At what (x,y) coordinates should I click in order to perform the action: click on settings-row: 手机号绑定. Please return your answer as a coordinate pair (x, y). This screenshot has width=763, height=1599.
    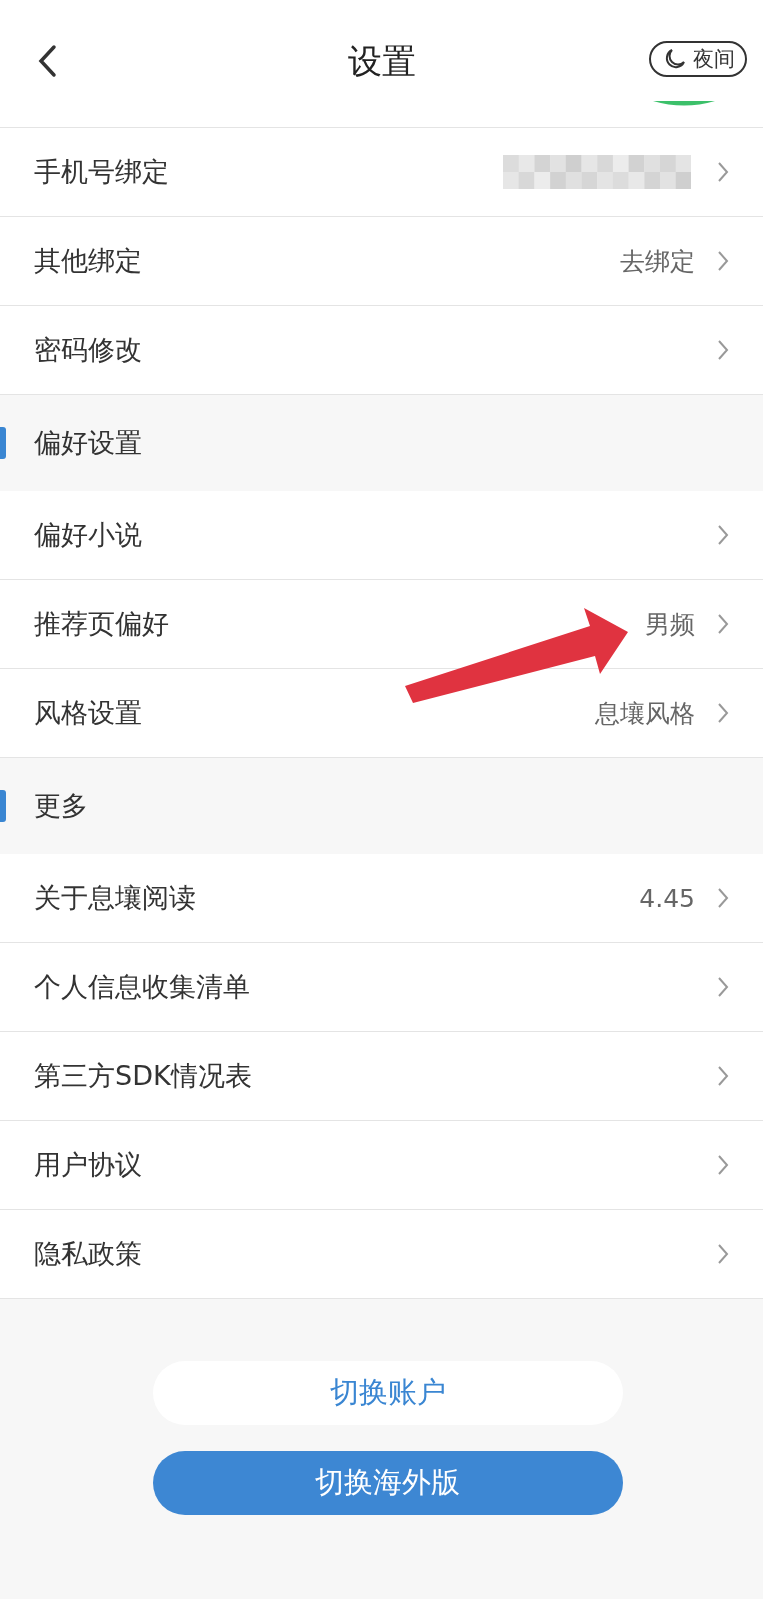
    Looking at the image, I should click on (381, 172).